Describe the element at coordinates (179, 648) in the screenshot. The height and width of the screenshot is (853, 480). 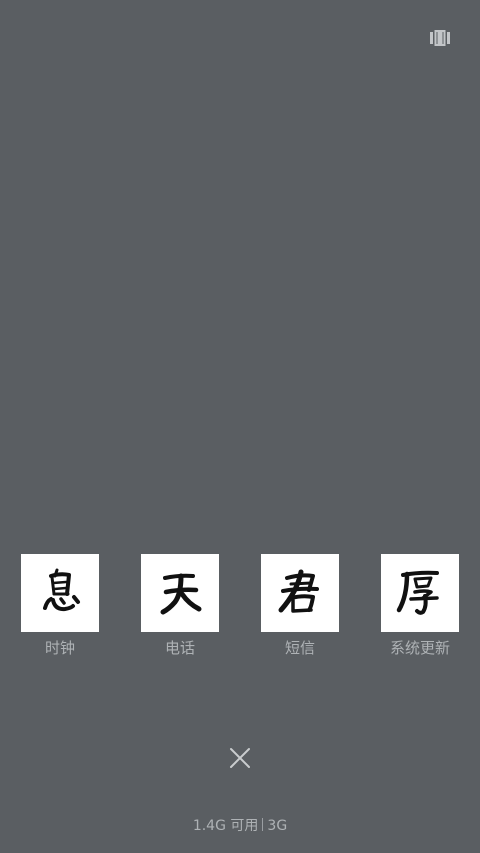
I see `app-label-phone: 电话` at that location.